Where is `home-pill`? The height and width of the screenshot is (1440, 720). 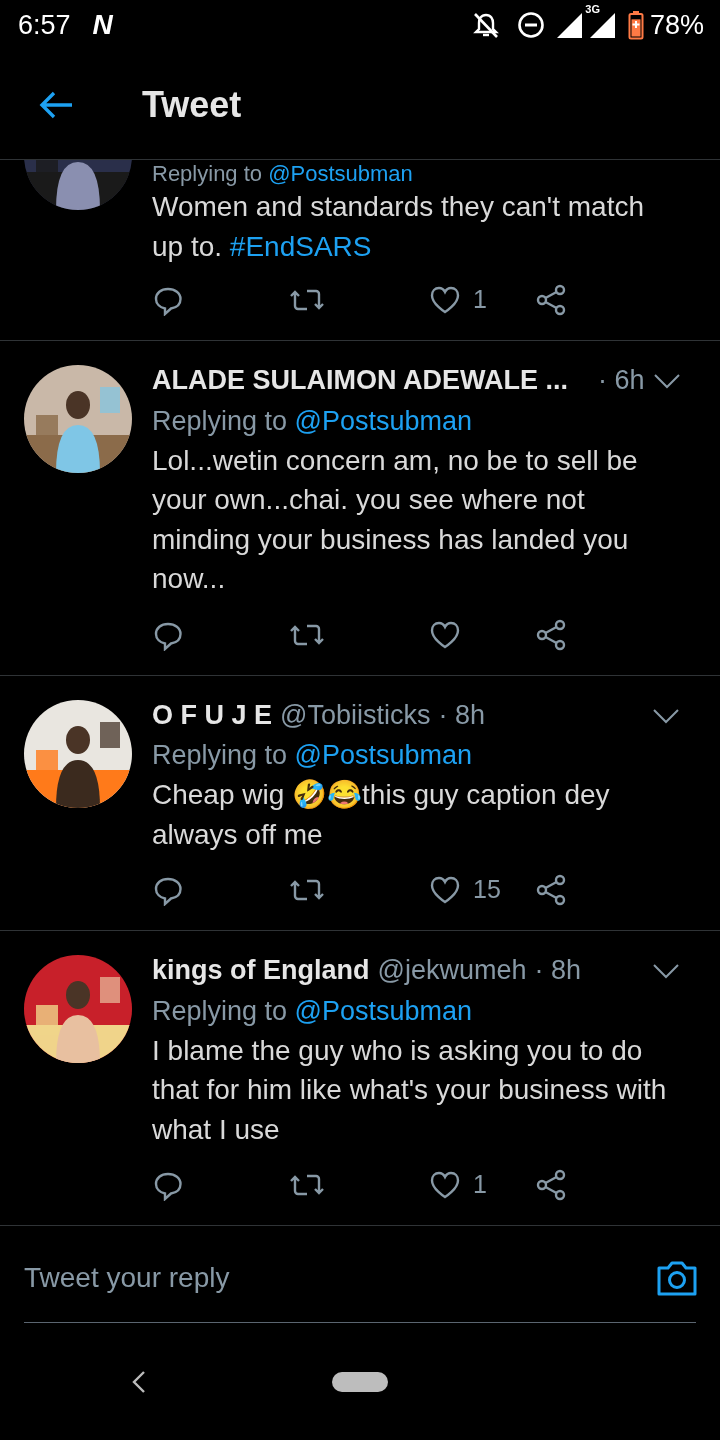 home-pill is located at coordinates (360, 1382).